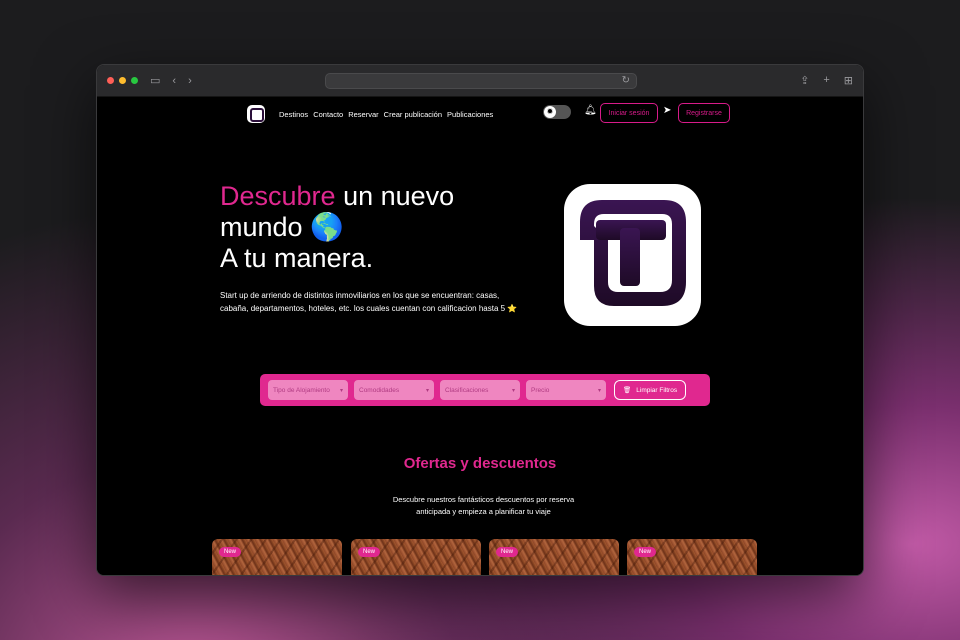 The width and height of the screenshot is (960, 640). I want to click on trash-icon: 🗑︎, so click(627, 390).